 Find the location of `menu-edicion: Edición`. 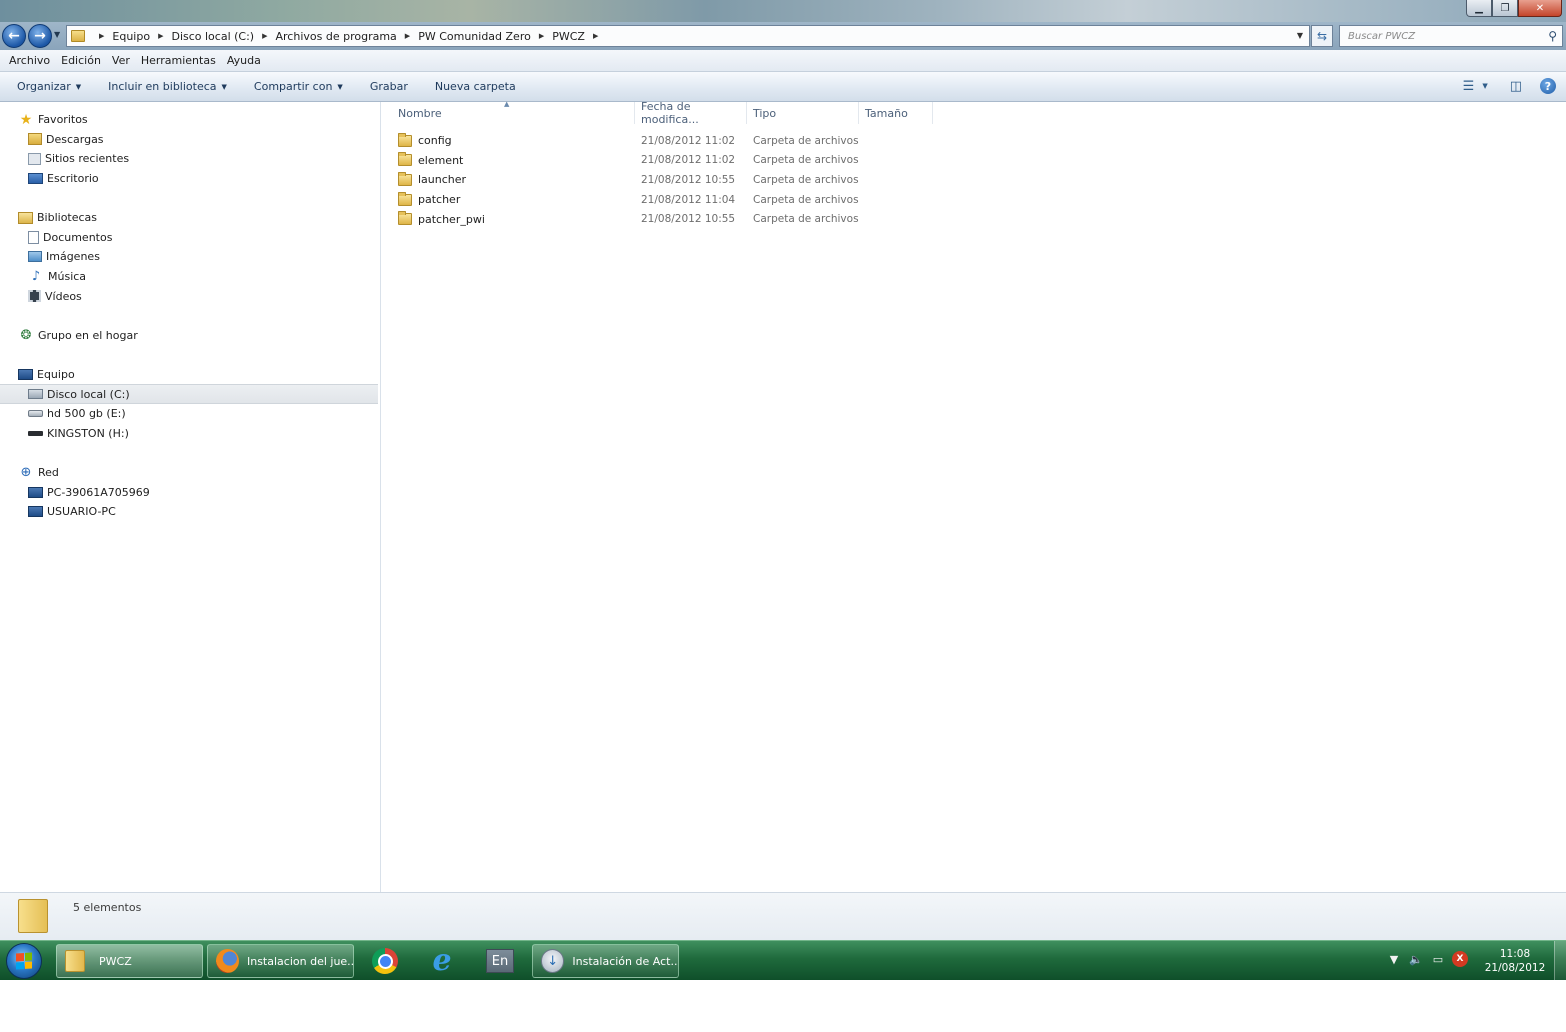

menu-edicion: Edición is located at coordinates (81, 60).